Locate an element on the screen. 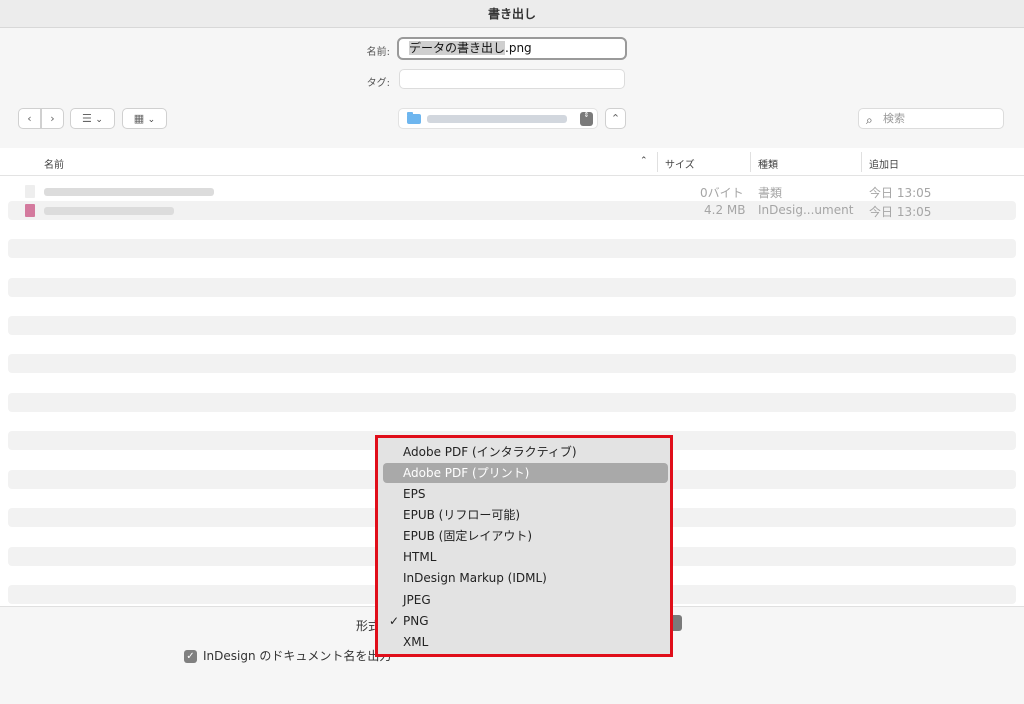  menu-item-adobe-pdf-interactive: Adobe PDF (インタラクティブ) is located at coordinates (525, 452).